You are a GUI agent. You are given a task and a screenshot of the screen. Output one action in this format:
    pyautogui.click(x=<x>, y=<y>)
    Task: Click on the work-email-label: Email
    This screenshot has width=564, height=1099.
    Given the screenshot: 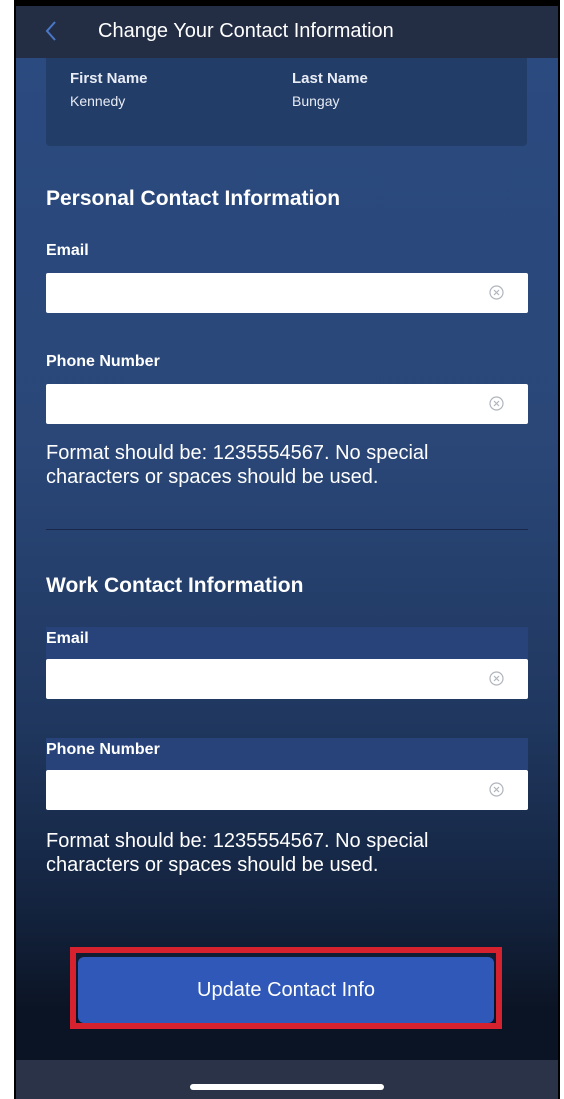 What is the action you would take?
    pyautogui.click(x=67, y=638)
    